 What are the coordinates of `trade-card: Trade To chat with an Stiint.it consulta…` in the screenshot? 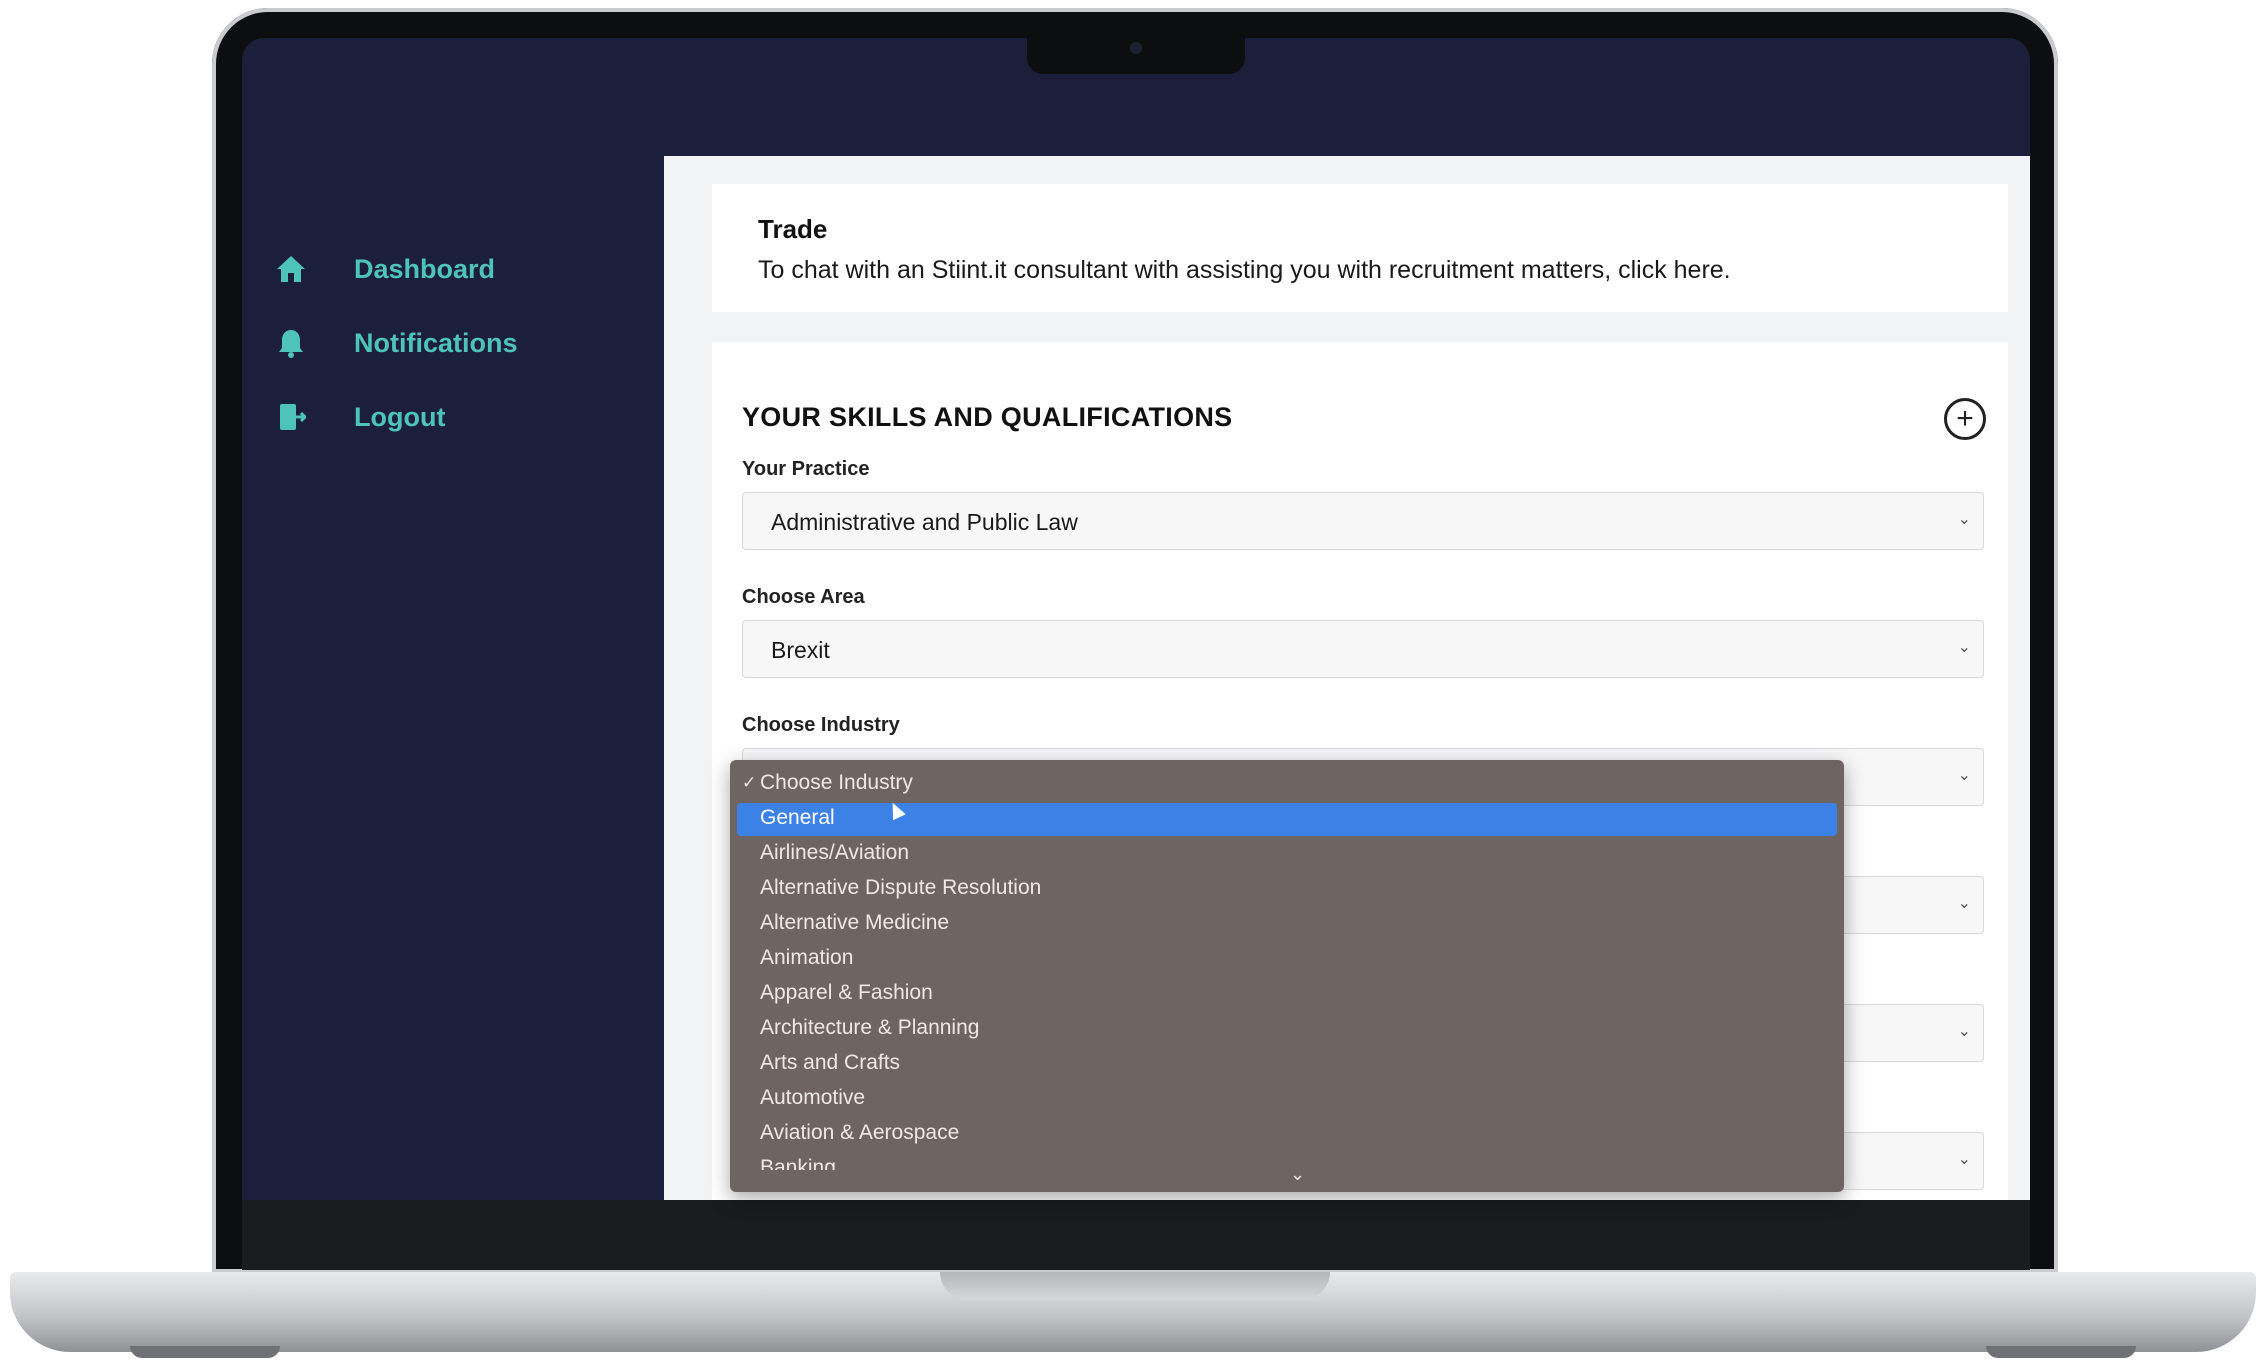 It's located at (1360, 248).